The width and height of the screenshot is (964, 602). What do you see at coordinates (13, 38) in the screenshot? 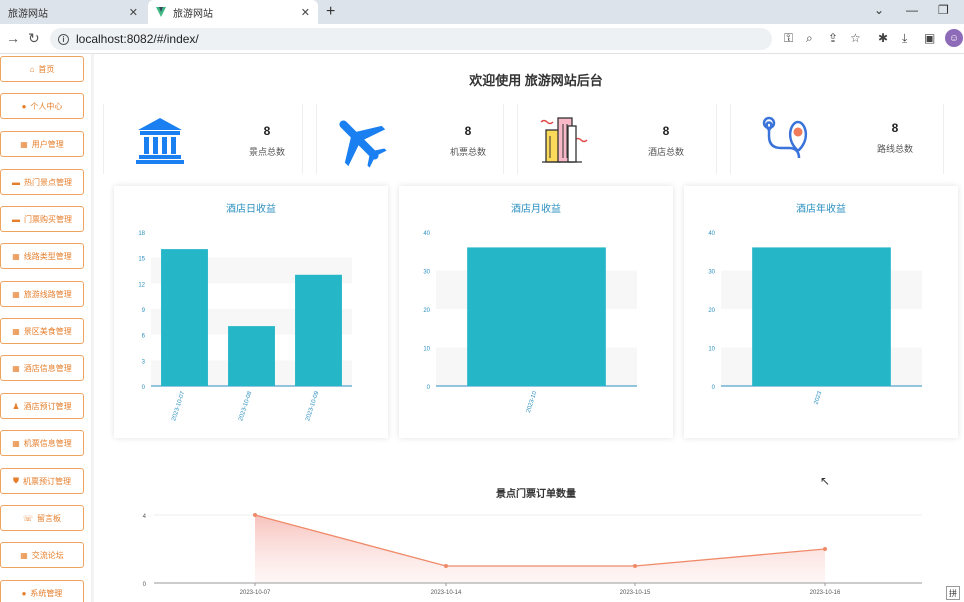
I see `back-icon: →` at bounding box center [13, 38].